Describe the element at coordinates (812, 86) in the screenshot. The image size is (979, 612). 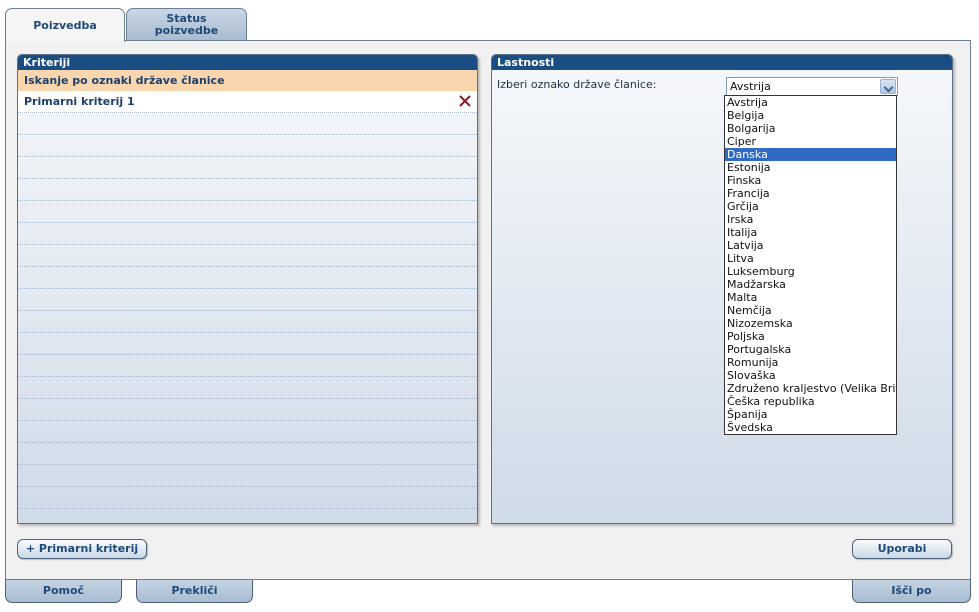
I see `country-select: Avstrija` at that location.